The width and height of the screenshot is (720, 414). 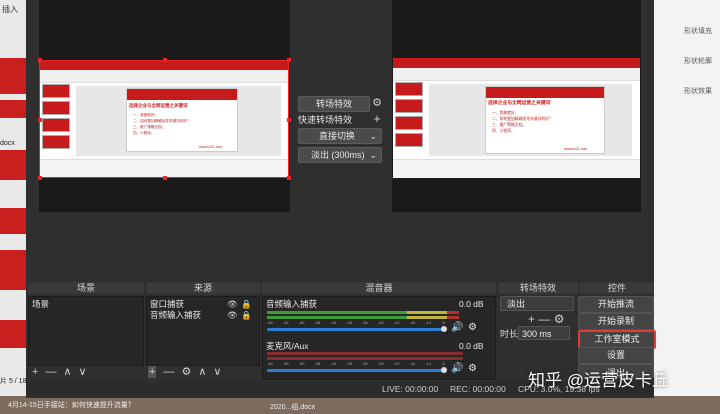 I want to click on direct-cut-button: 直接切换 ⌄, so click(x=340, y=136).